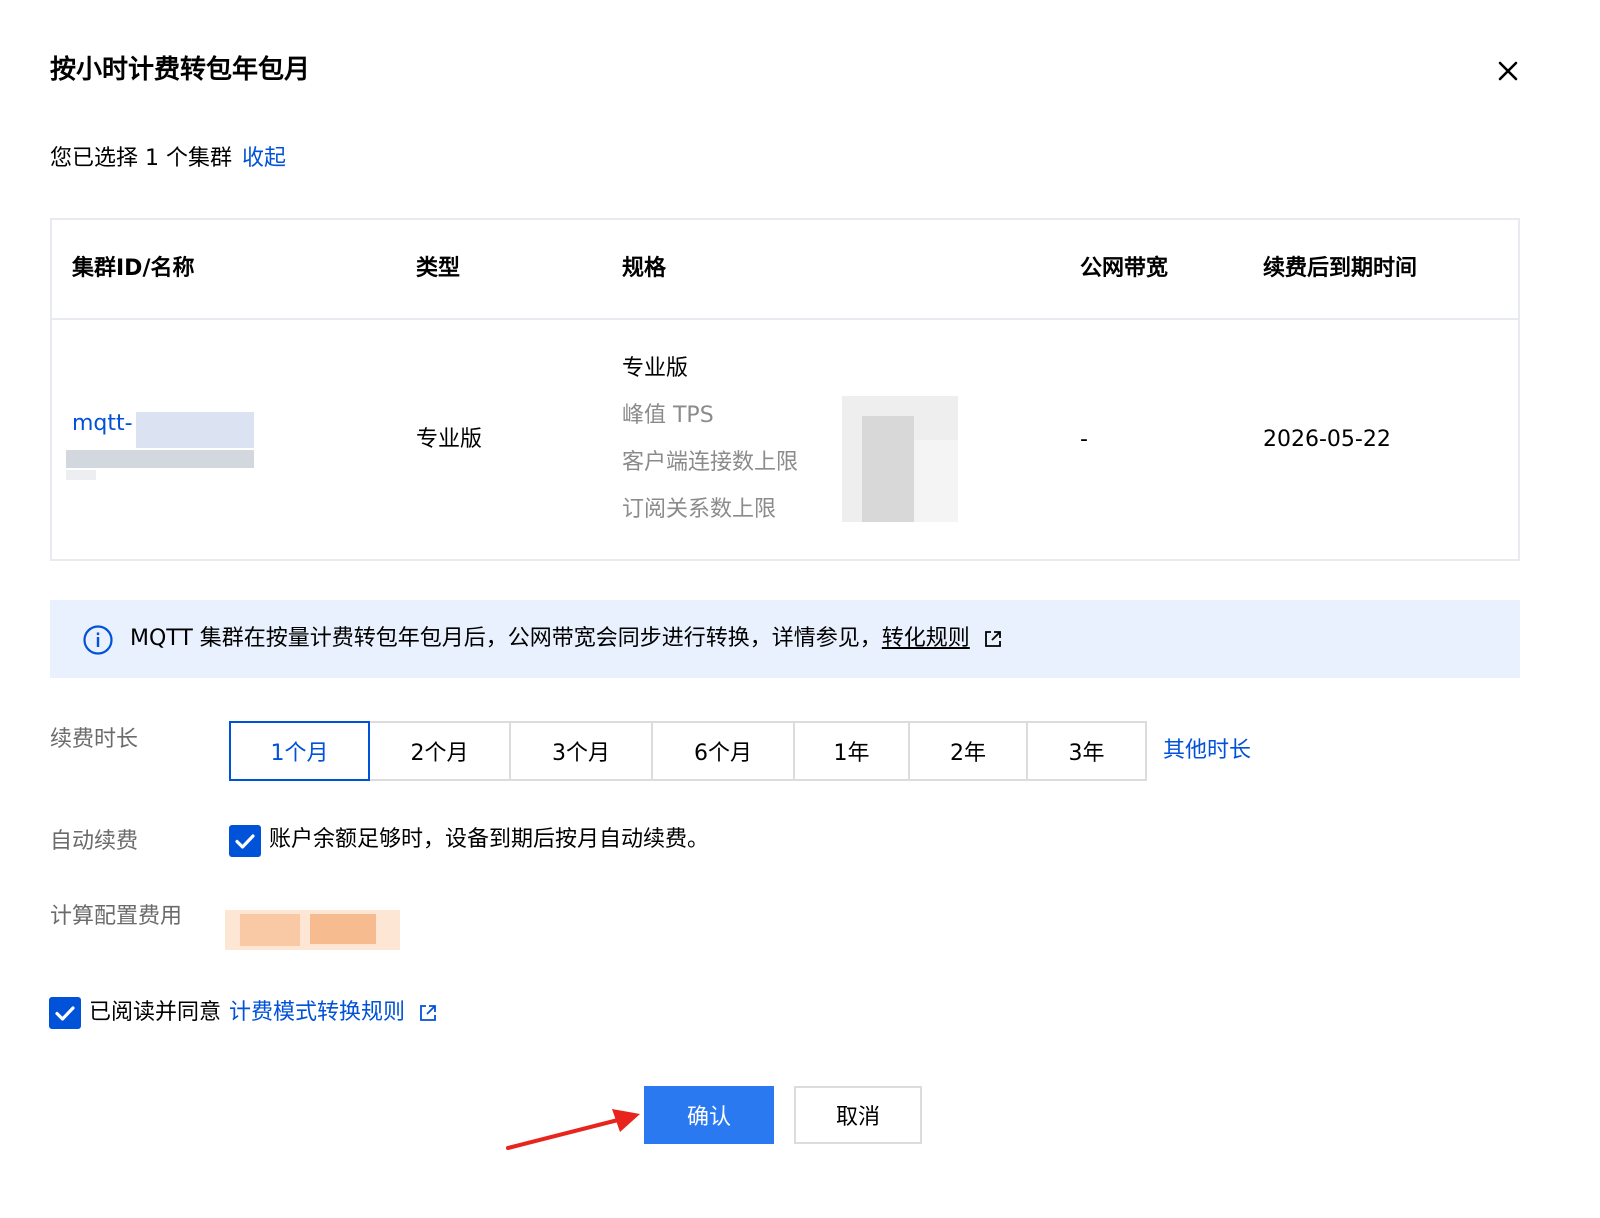  Describe the element at coordinates (852, 751) in the screenshot. I see `duration-option-1-year: 1年` at that location.